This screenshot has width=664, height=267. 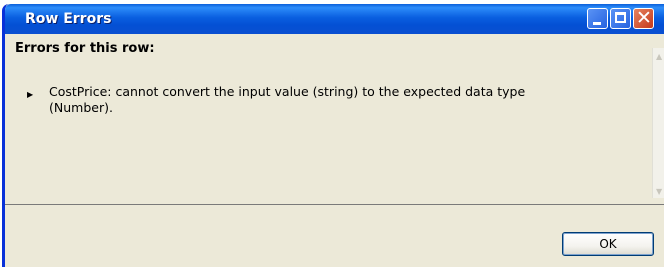 What do you see at coordinates (597, 23) in the screenshot?
I see `minimize-icon` at bounding box center [597, 23].